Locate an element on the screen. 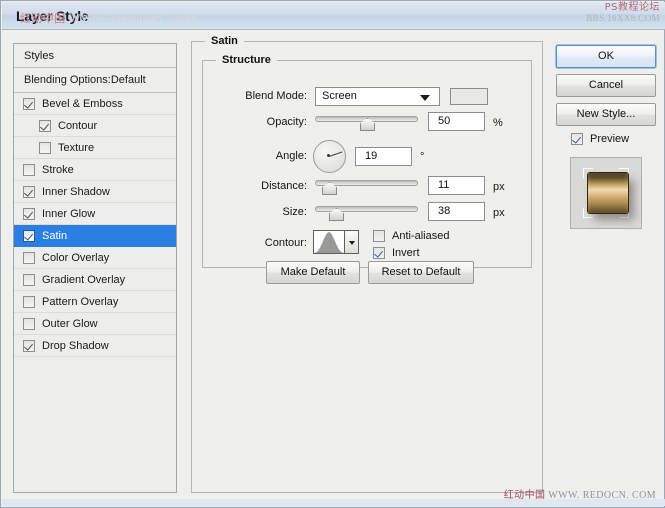 This screenshot has height=508, width=665. style-row-label: Stroke is located at coordinates (58, 169).